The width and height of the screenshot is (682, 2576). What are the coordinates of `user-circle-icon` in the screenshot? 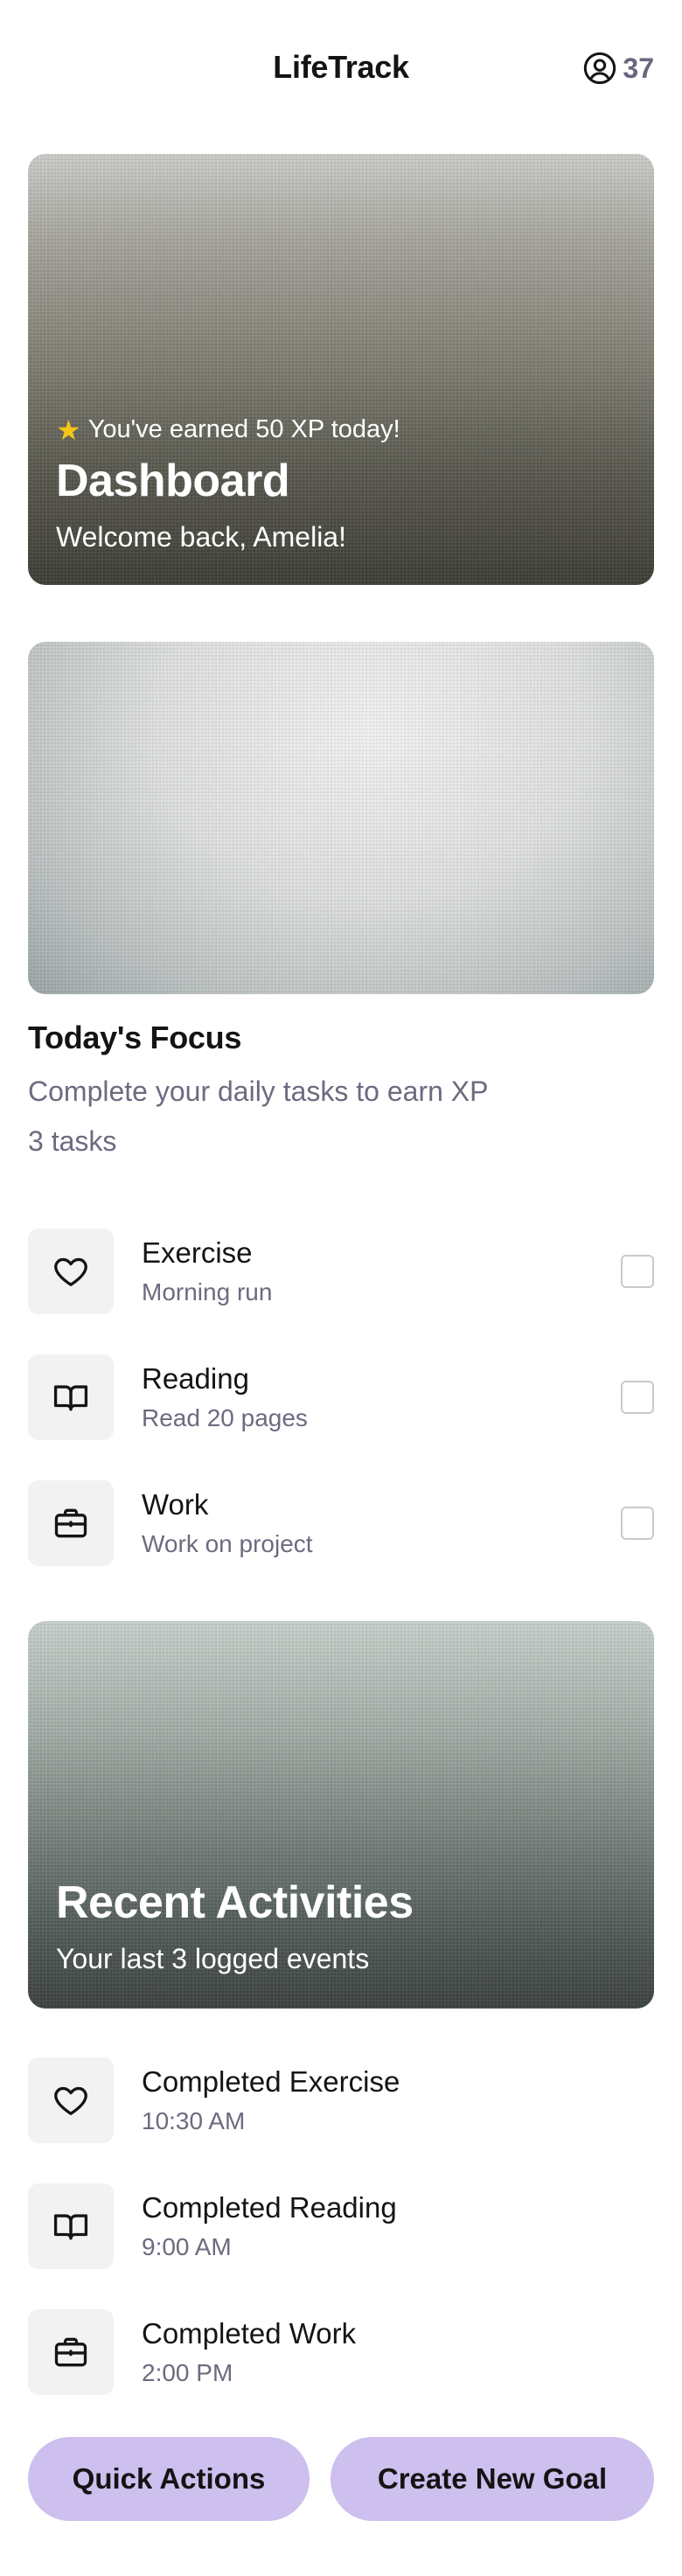 It's located at (600, 68).